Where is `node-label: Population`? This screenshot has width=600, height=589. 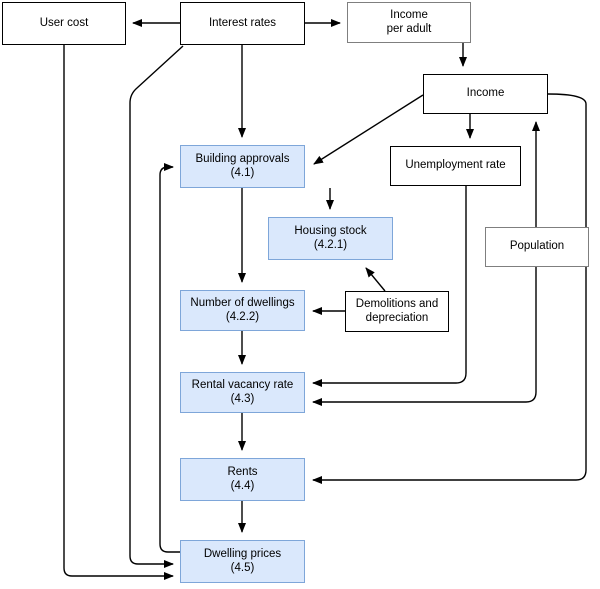
node-label: Population is located at coordinates (537, 246).